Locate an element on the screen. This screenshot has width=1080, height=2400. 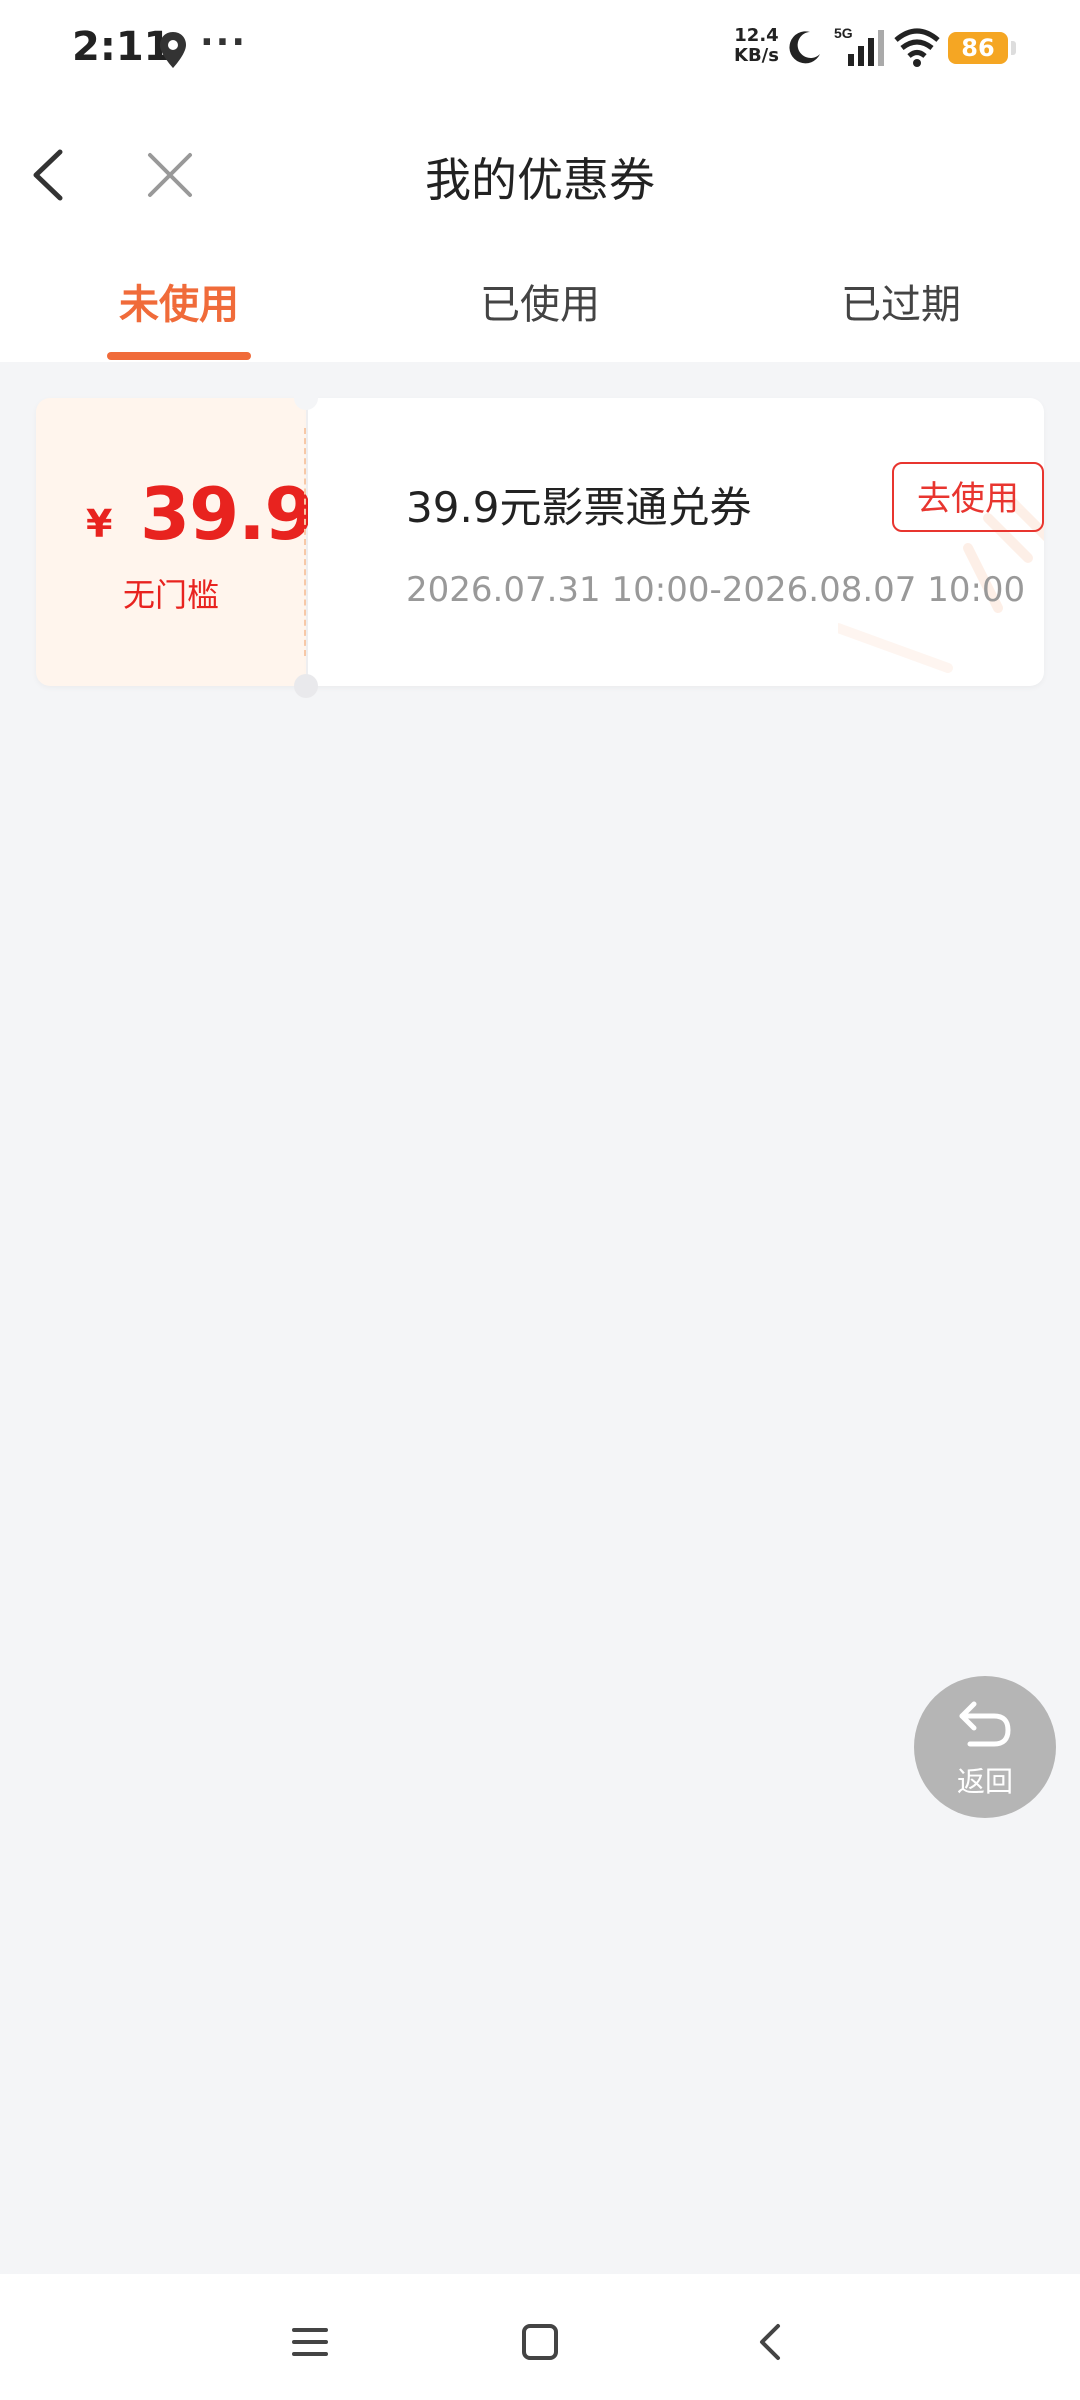
tab-used: 已使用 is located at coordinates (540, 301).